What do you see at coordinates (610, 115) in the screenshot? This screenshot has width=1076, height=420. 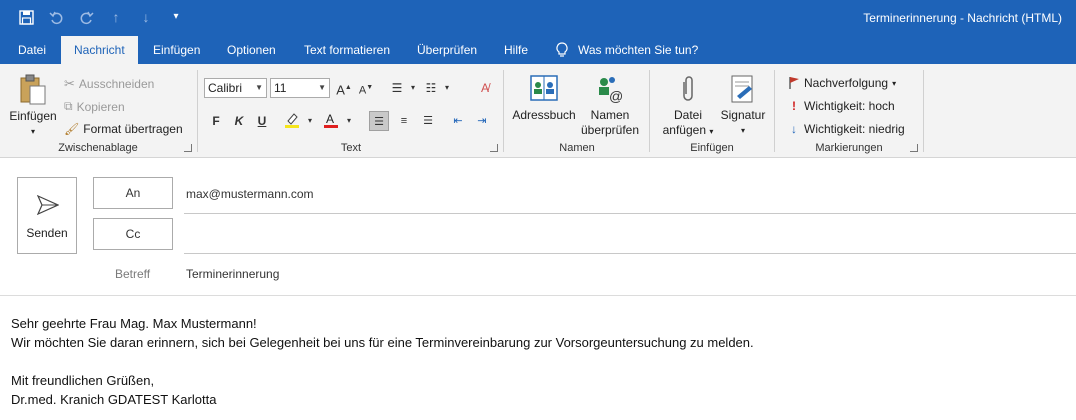 I see `check-names-label-1: Namen` at bounding box center [610, 115].